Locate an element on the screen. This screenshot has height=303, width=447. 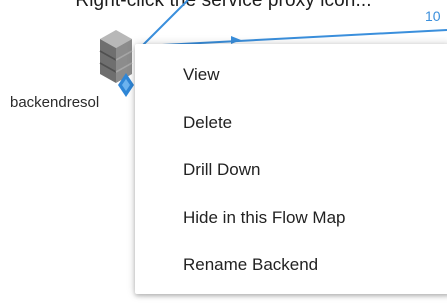
menu-item-rename-backend: Rename Backend is located at coordinates (291, 265).